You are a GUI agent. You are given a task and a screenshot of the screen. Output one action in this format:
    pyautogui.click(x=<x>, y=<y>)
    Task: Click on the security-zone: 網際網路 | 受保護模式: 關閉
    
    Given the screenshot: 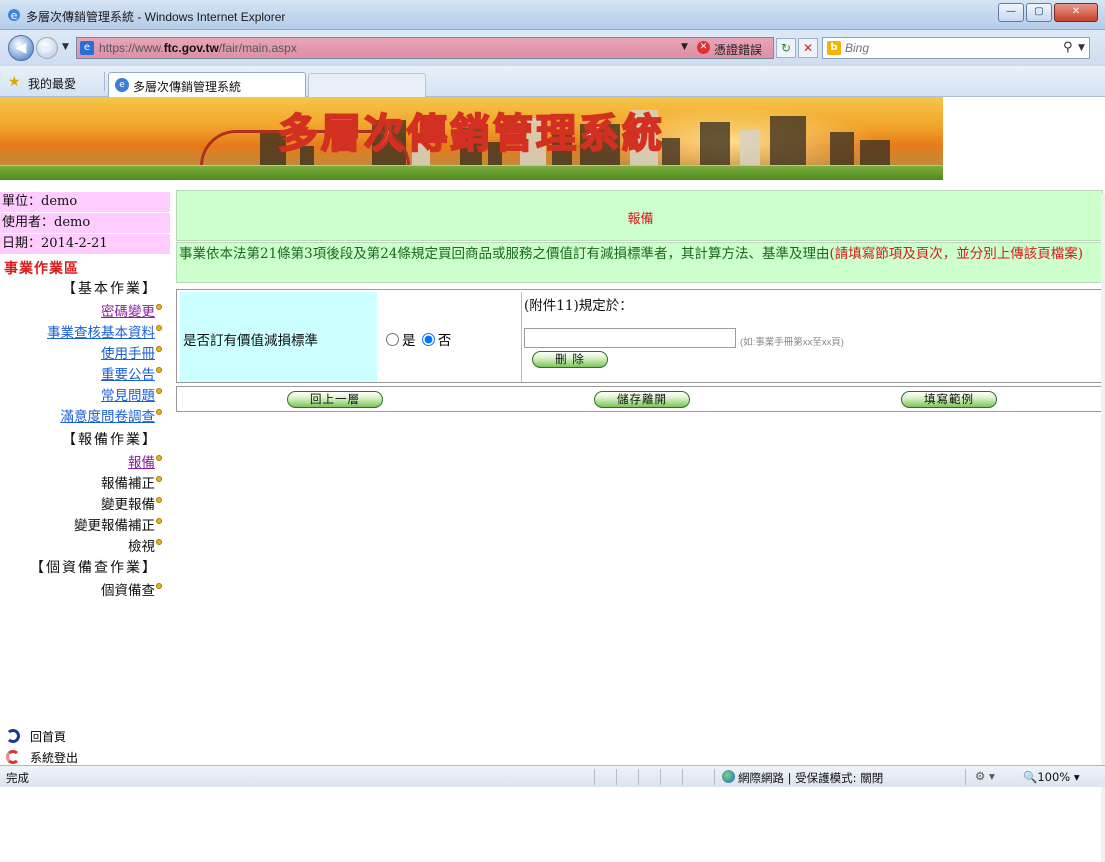 What is the action you would take?
    pyautogui.click(x=810, y=778)
    